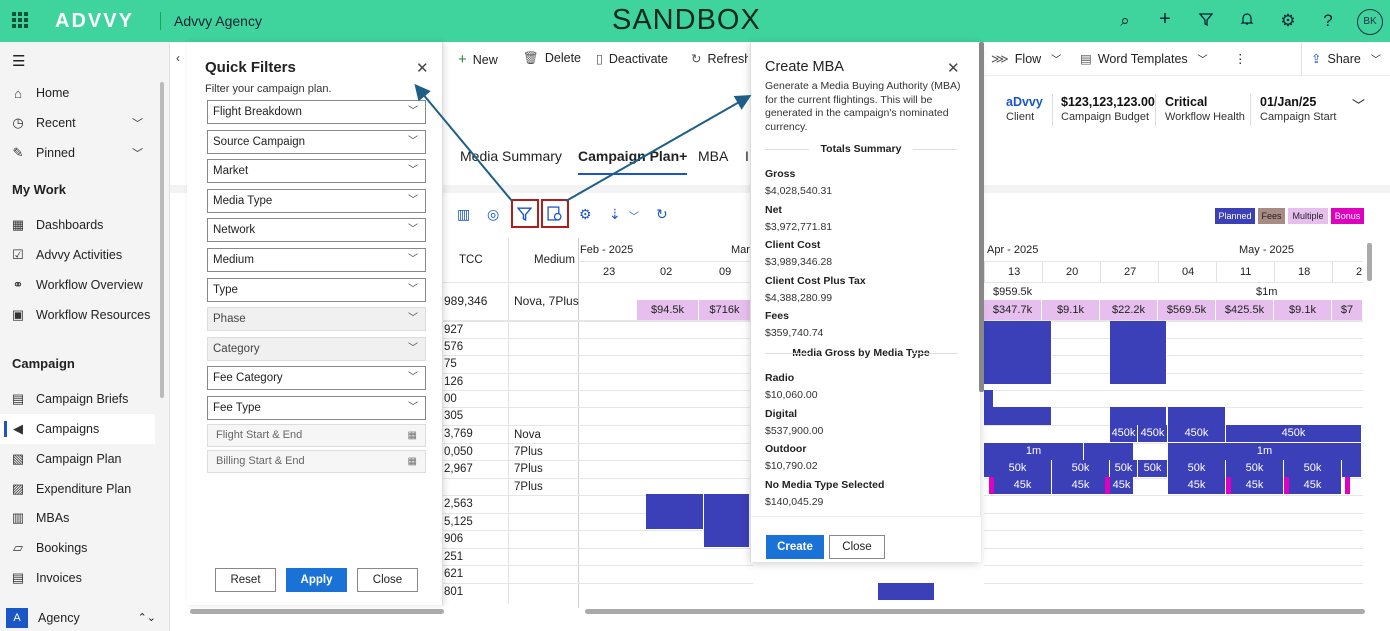 The width and height of the screenshot is (1390, 631). I want to click on arrow-to-create-mba, so click(658, 148).